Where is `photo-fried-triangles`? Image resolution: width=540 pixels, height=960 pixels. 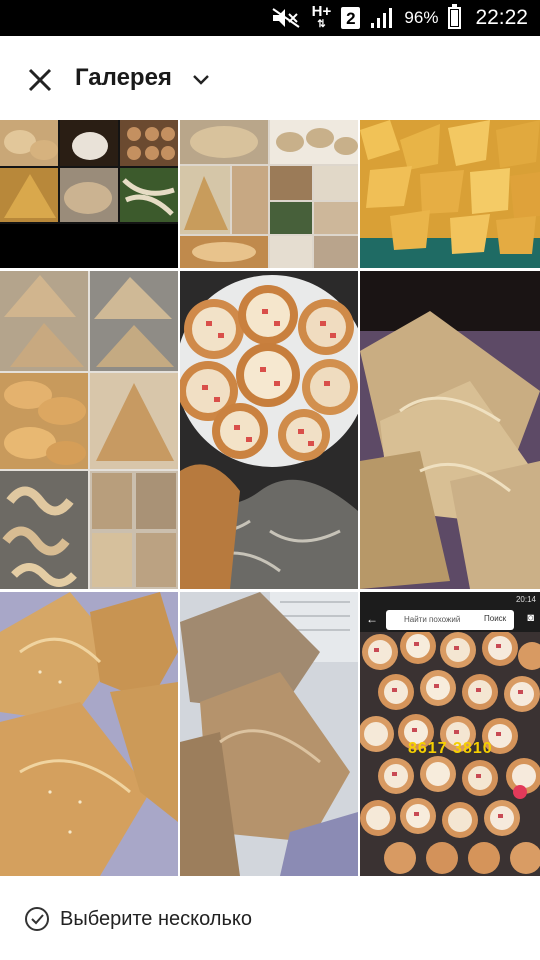
photo-fried-triangles is located at coordinates (450, 194).